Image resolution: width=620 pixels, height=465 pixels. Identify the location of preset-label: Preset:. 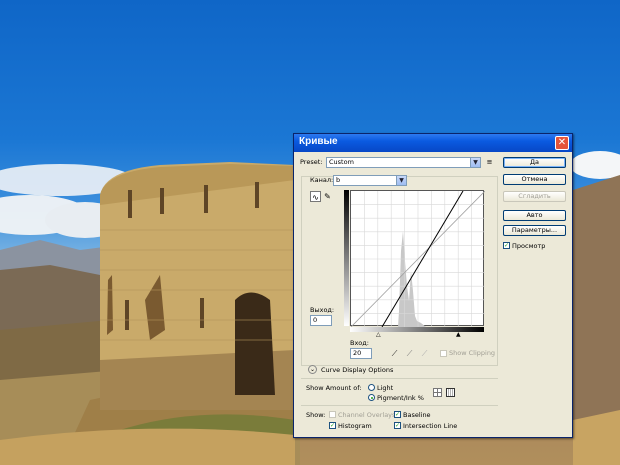
(311, 162).